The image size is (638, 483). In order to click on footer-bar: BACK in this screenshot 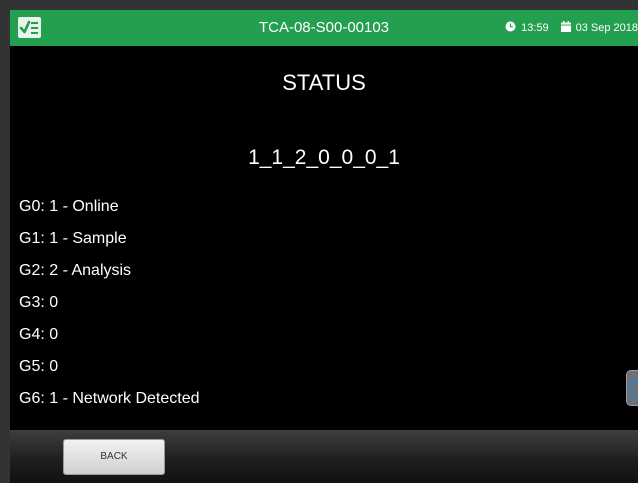, I will do `click(324, 456)`.